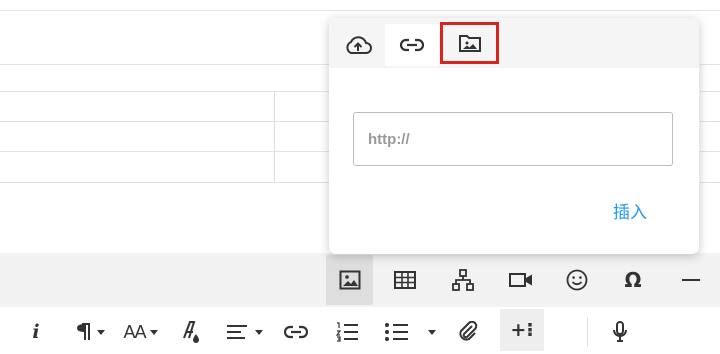 The image size is (720, 354). What do you see at coordinates (153, 332) in the screenshot?
I see `chevron-down-icon` at bounding box center [153, 332].